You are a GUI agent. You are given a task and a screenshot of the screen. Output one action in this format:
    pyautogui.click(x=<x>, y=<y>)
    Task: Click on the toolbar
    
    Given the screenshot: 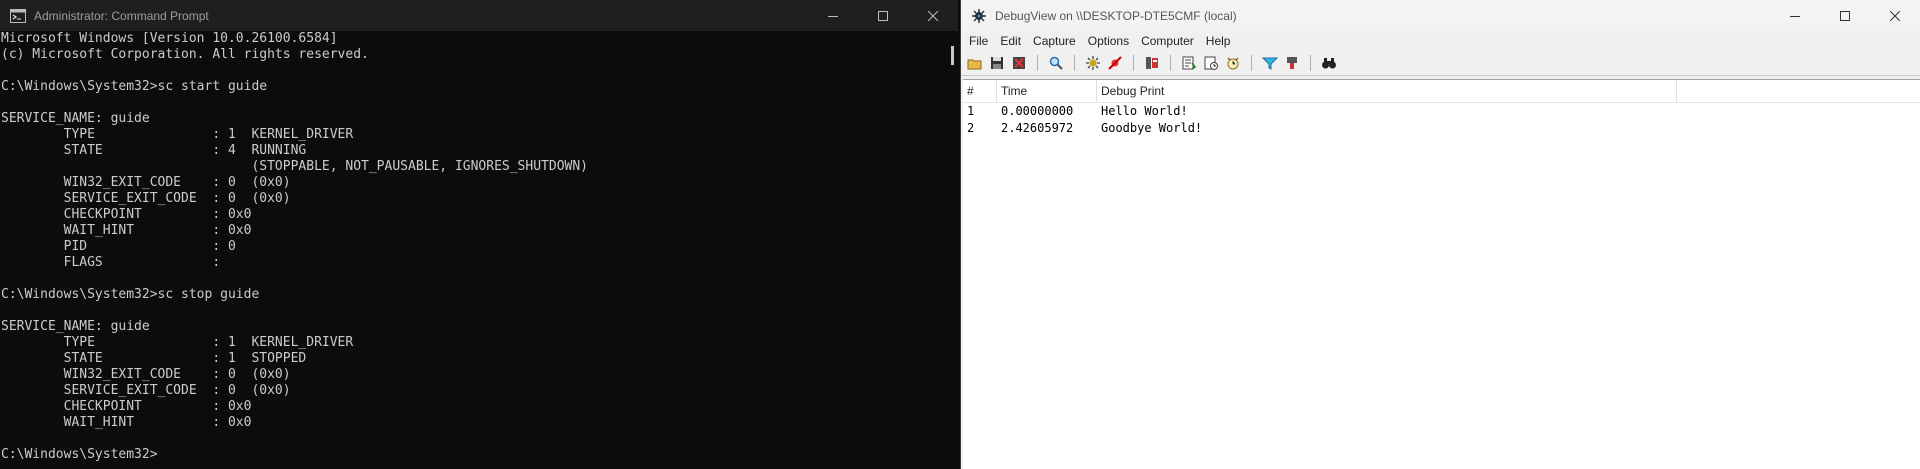 What is the action you would take?
    pyautogui.click(x=1440, y=63)
    